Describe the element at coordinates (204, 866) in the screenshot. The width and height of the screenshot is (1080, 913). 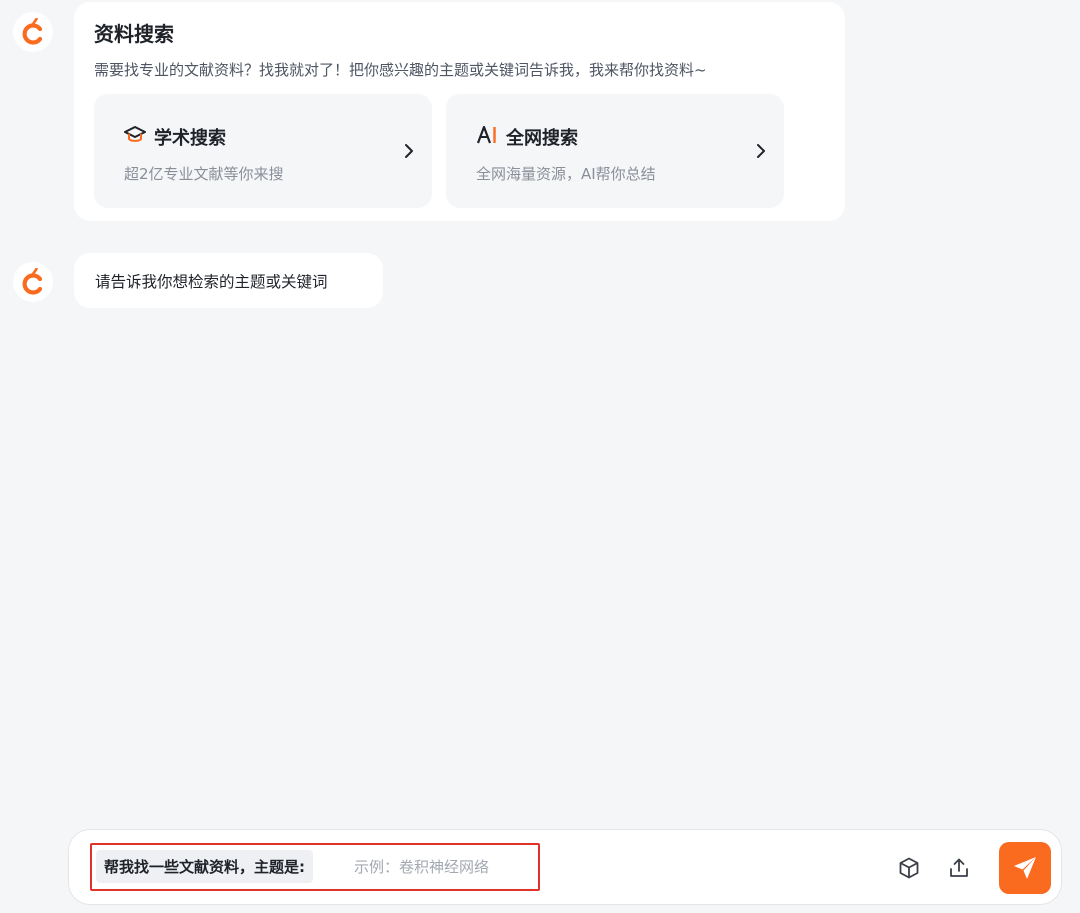
I see `prompt-prefix-chip: 帮我找一些文献资料，主题是:` at that location.